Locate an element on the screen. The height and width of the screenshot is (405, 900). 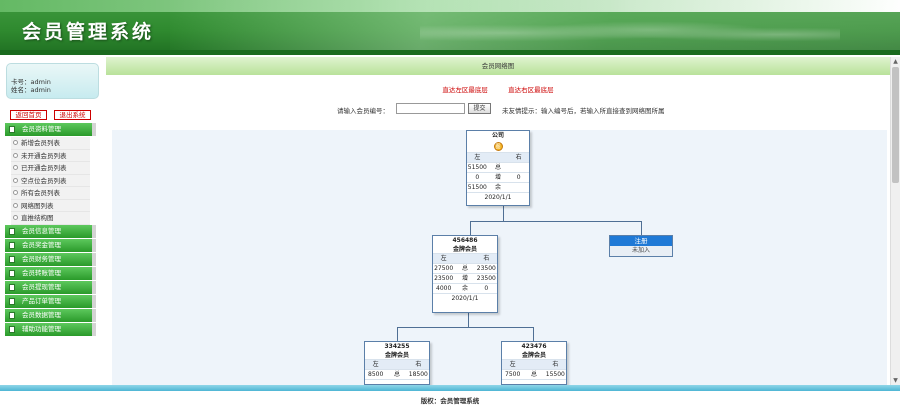
menu-section-label: 辅助功能管理 is located at coordinates (41, 328).